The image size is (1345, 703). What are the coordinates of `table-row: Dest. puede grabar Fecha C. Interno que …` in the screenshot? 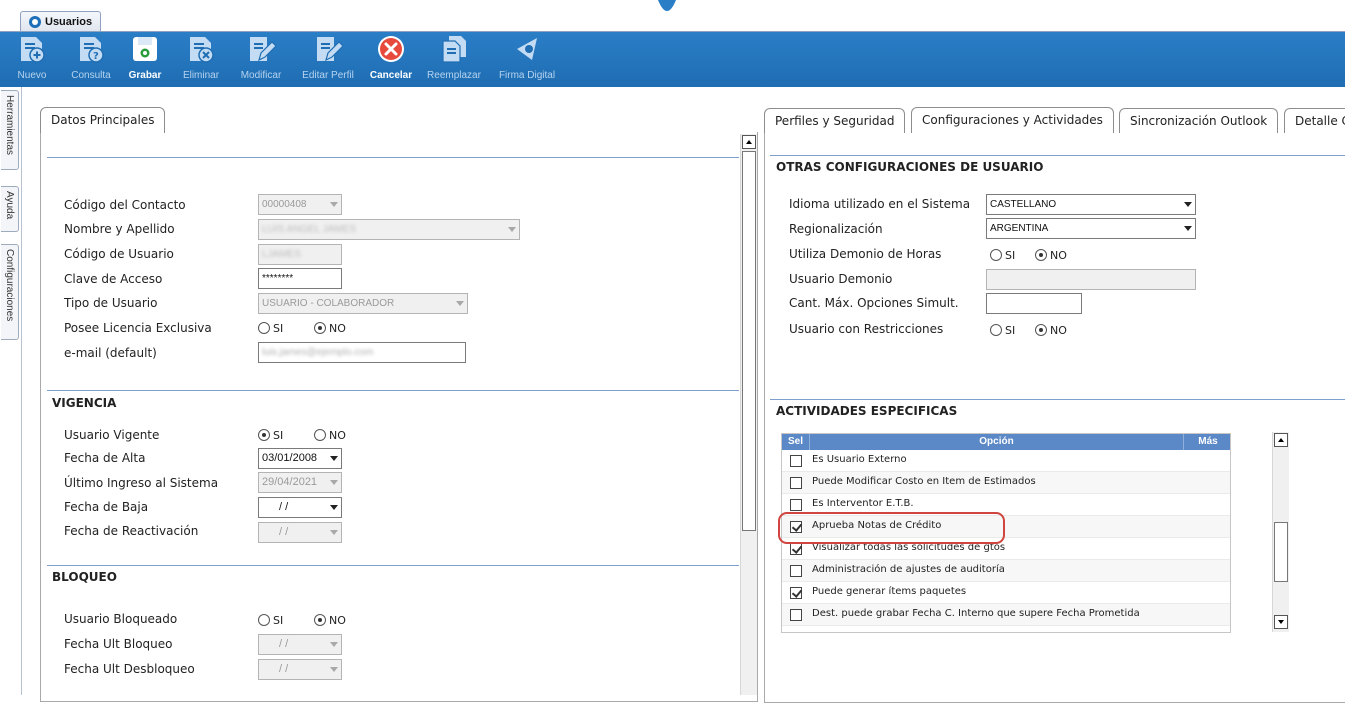 It's located at (1006, 615).